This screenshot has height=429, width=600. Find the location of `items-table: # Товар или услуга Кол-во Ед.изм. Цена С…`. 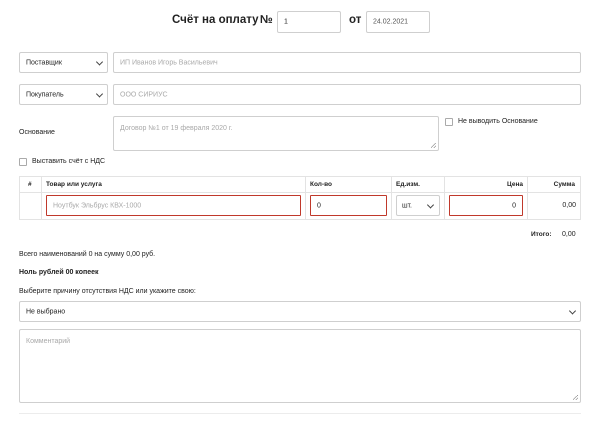

items-table: # Товар или услуга Кол-во Ед.изм. Цена С… is located at coordinates (300, 198).